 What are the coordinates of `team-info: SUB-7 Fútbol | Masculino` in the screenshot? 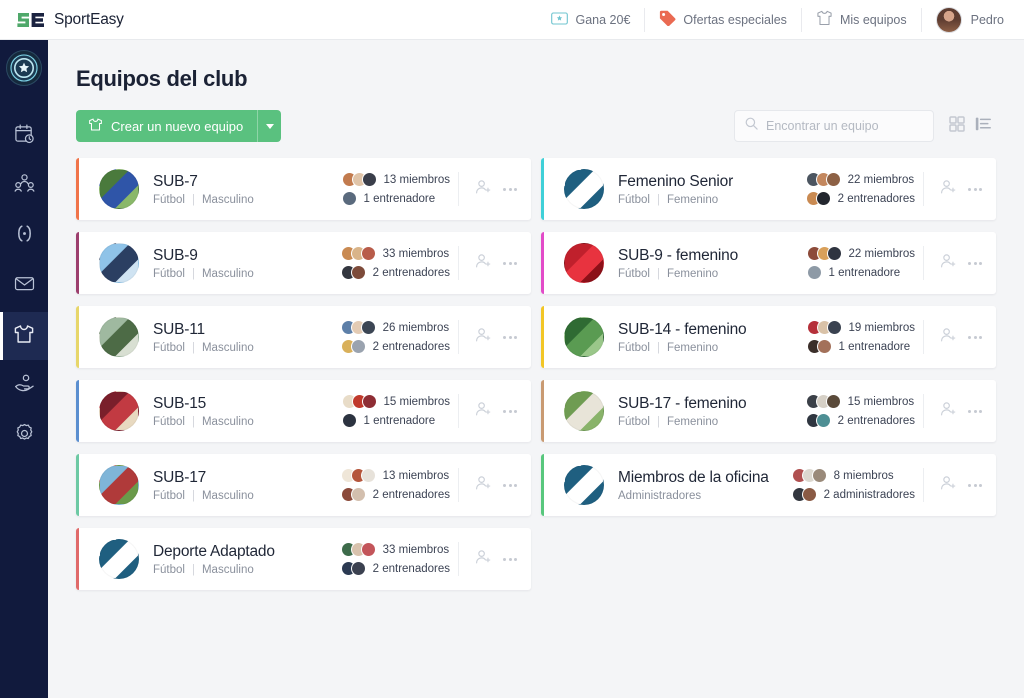 It's located at (203, 189).